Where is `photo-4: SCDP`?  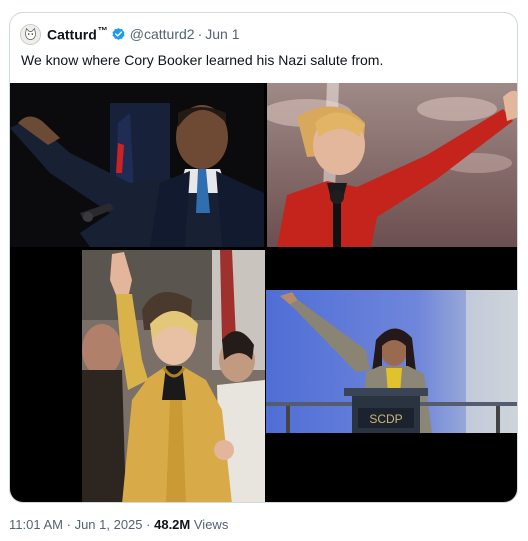 photo-4: SCDP is located at coordinates (391, 361).